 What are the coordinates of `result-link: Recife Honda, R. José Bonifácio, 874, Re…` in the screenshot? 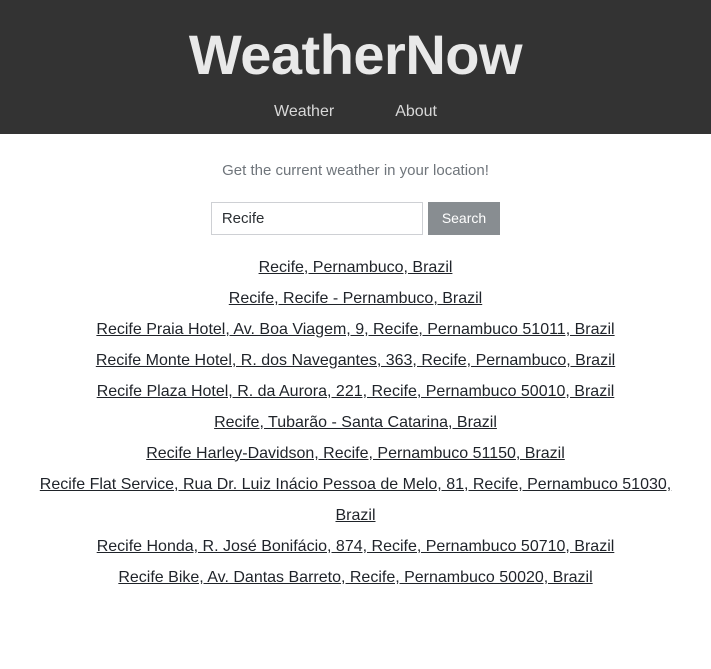 It's located at (356, 546).